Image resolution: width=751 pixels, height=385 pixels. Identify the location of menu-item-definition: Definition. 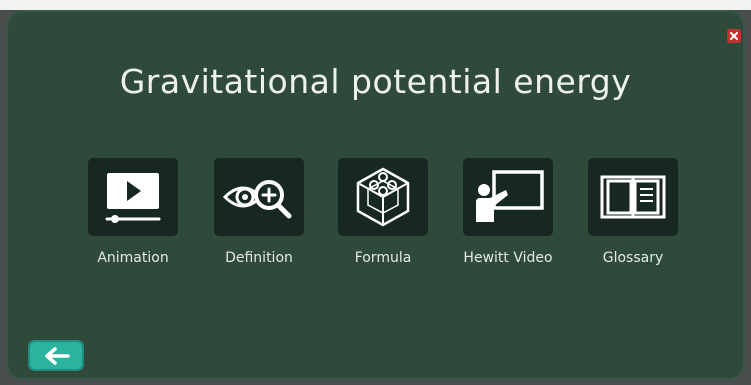
(259, 212).